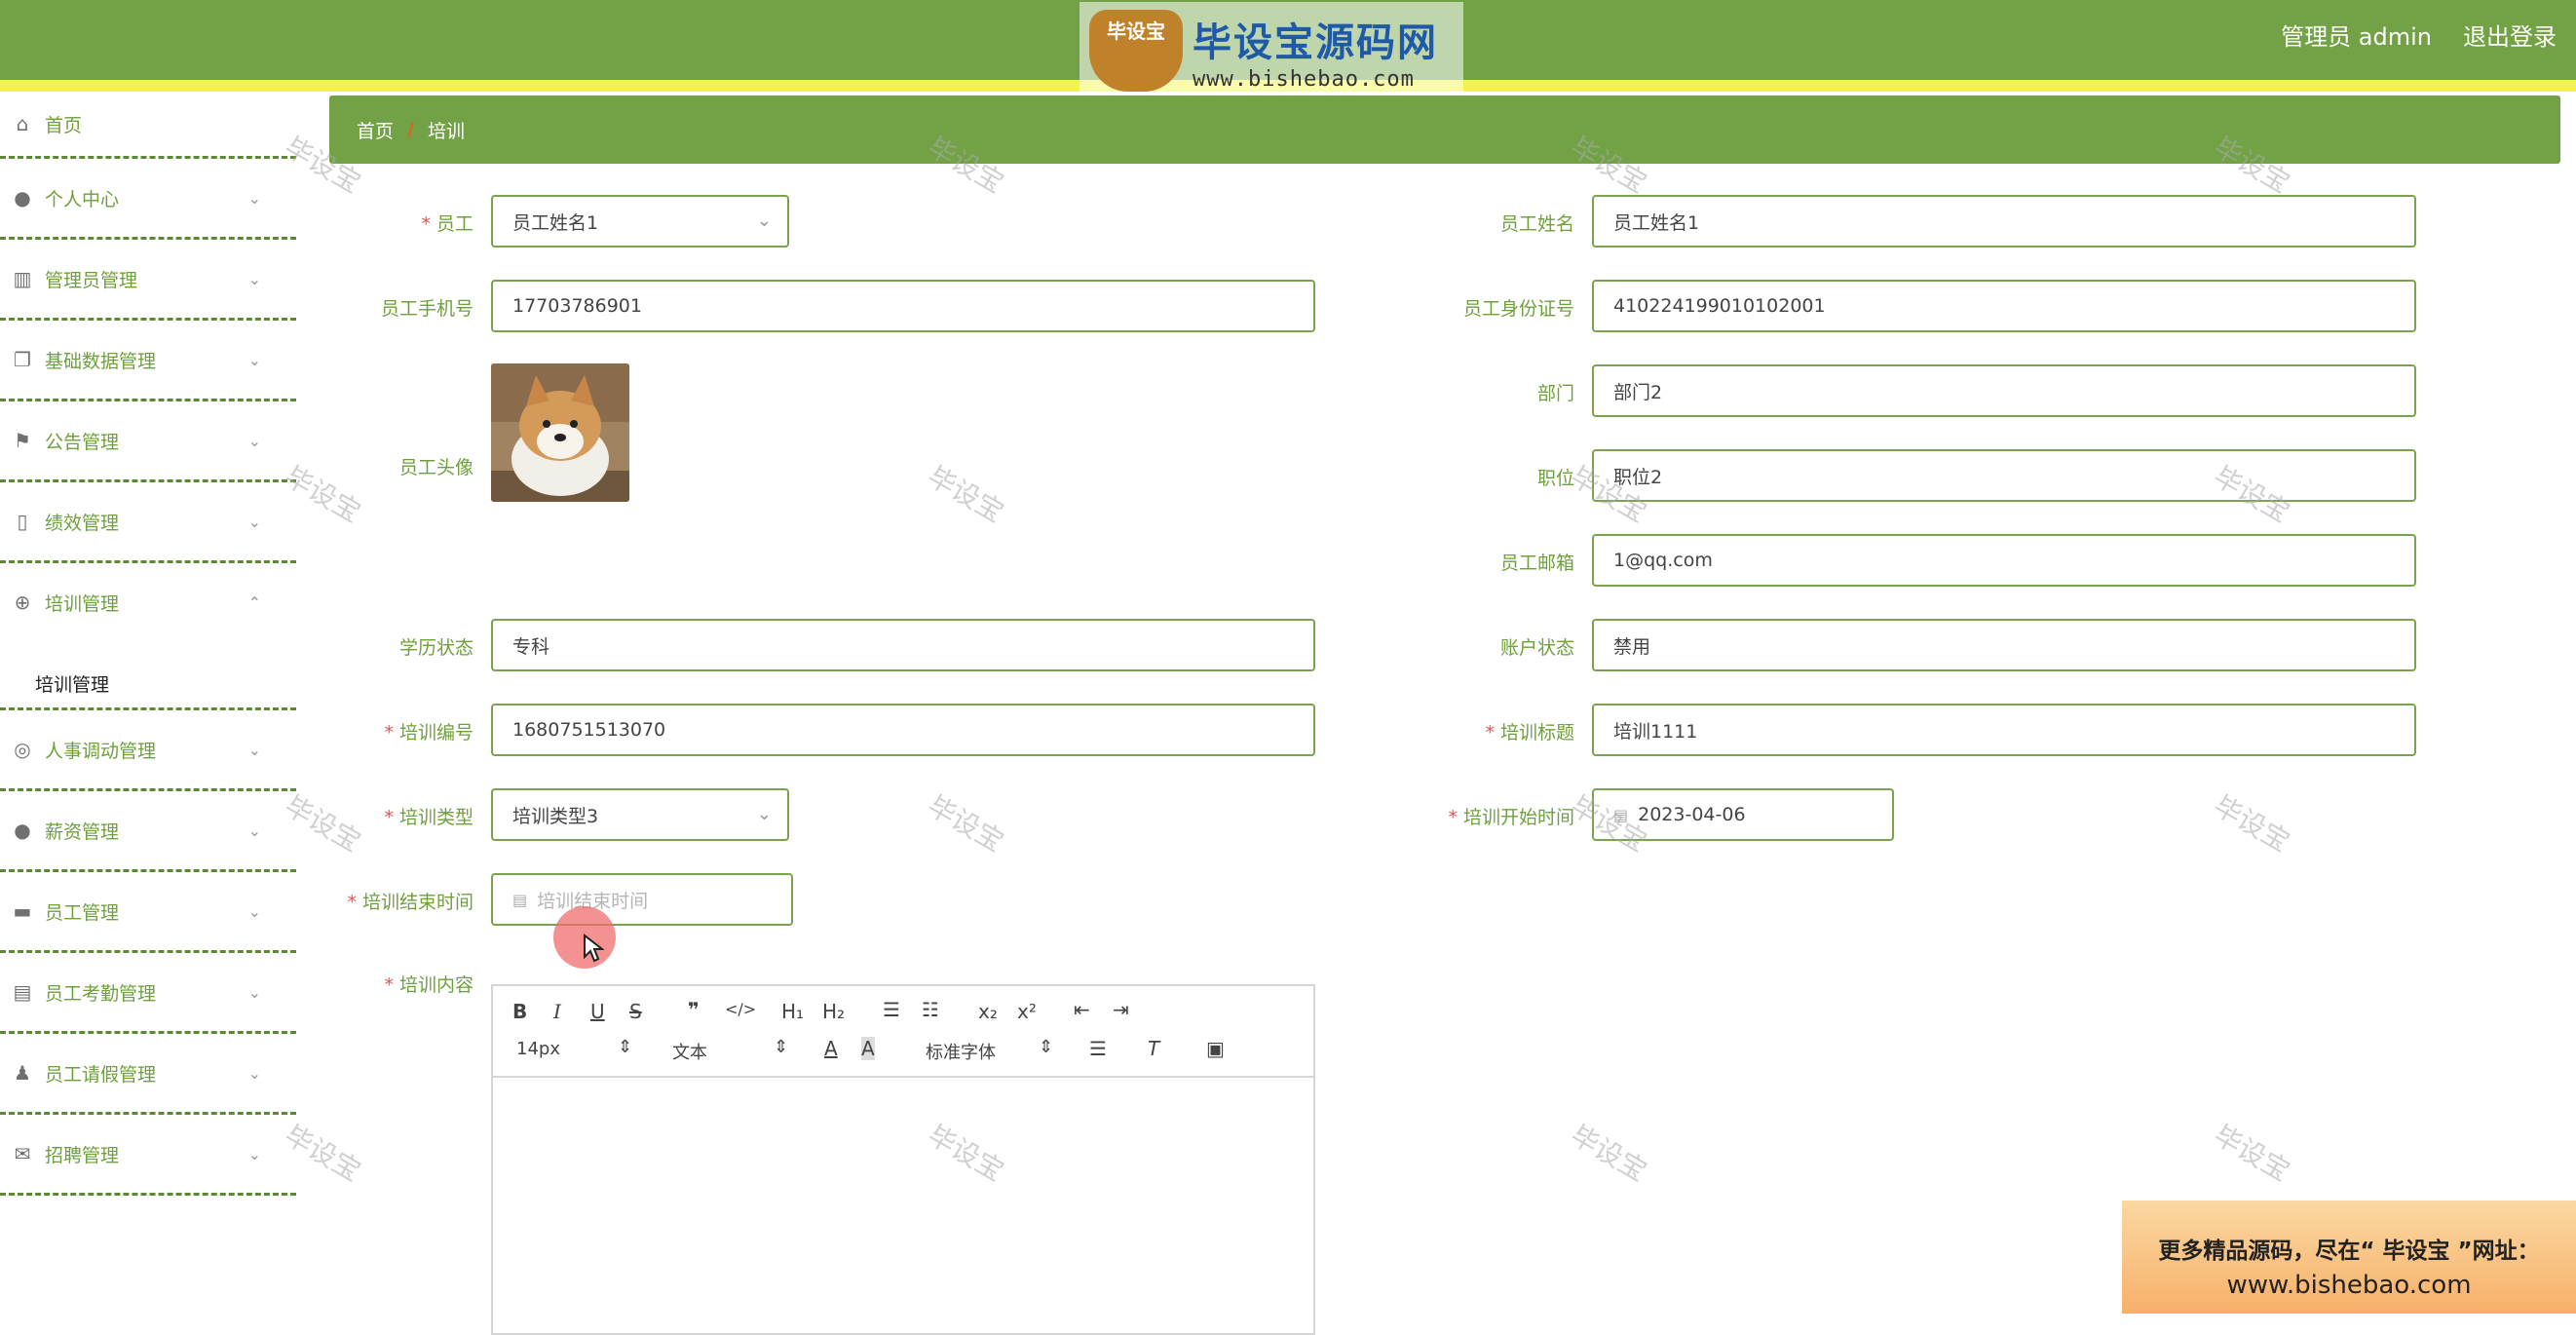 This screenshot has height=1335, width=2576. What do you see at coordinates (903, 306) in the screenshot?
I see `phone-input: 17703786901` at bounding box center [903, 306].